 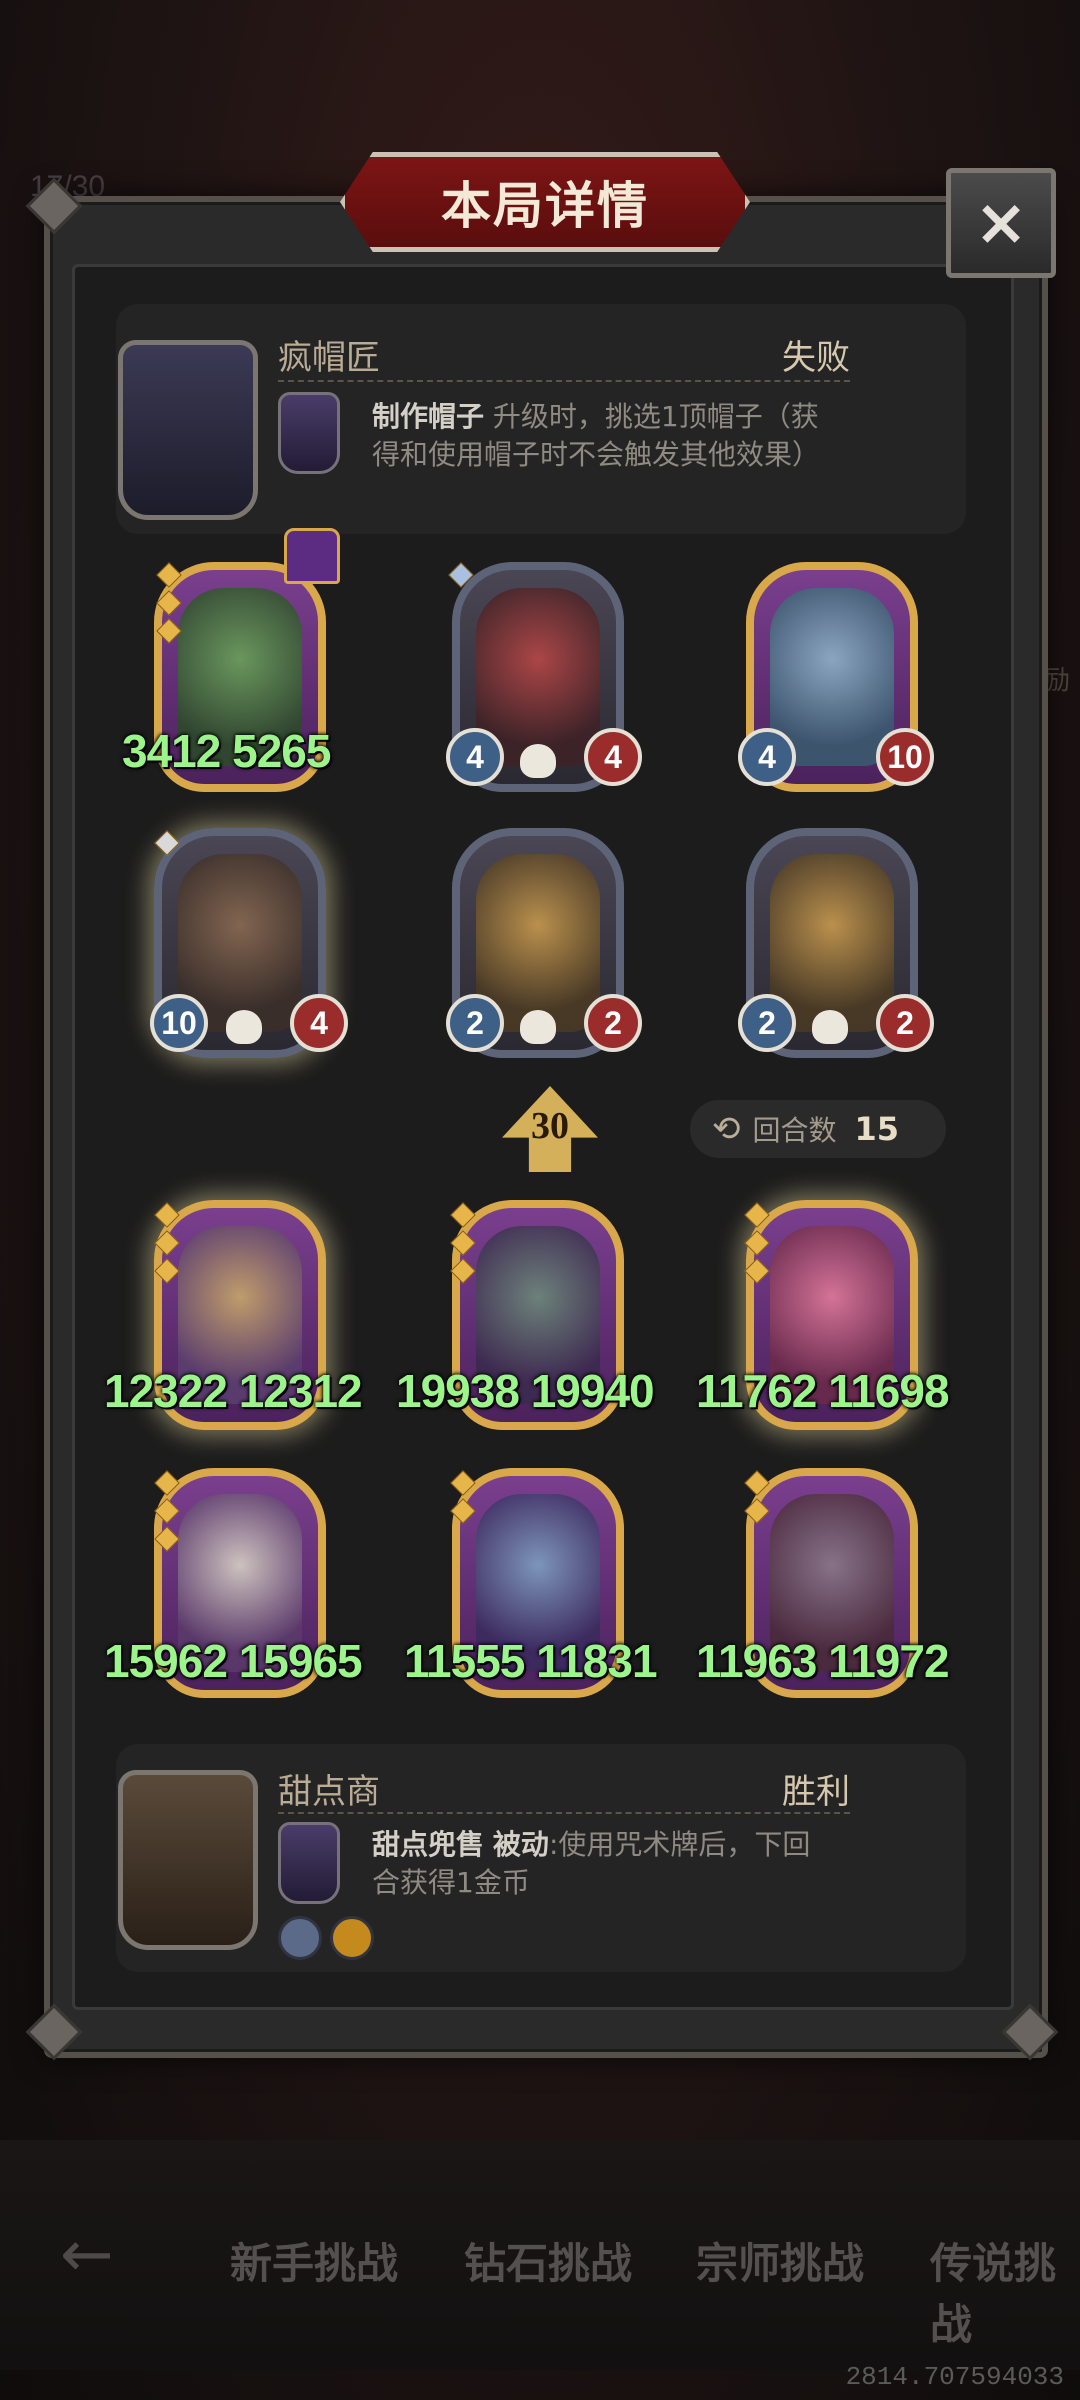 I want to click on player-avatar, so click(x=188, y=1860).